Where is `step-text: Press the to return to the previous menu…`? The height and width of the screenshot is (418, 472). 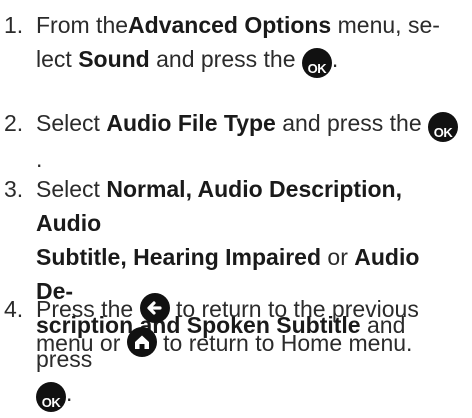
step-text: Press the to return to the previous menu… is located at coordinates (247, 326).